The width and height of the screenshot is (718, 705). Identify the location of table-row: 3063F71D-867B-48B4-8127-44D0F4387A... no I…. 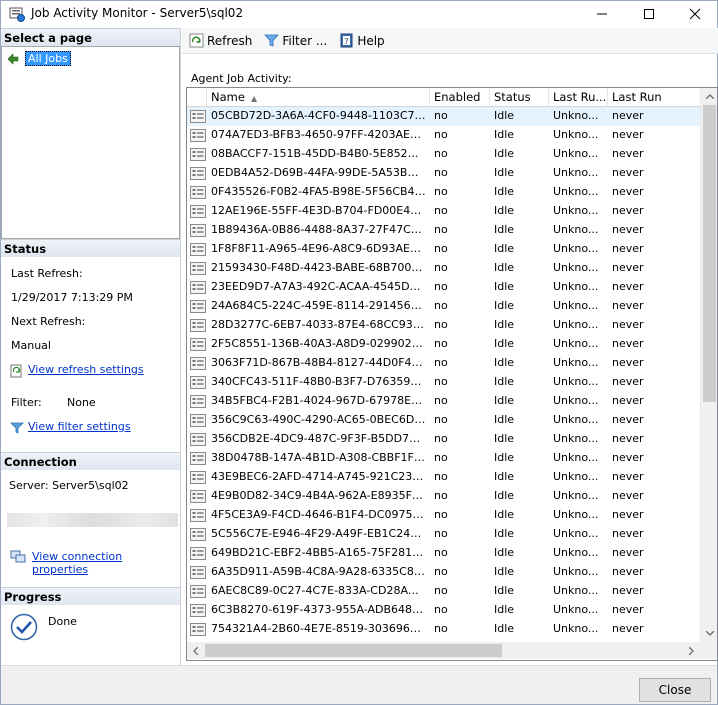
(444, 363).